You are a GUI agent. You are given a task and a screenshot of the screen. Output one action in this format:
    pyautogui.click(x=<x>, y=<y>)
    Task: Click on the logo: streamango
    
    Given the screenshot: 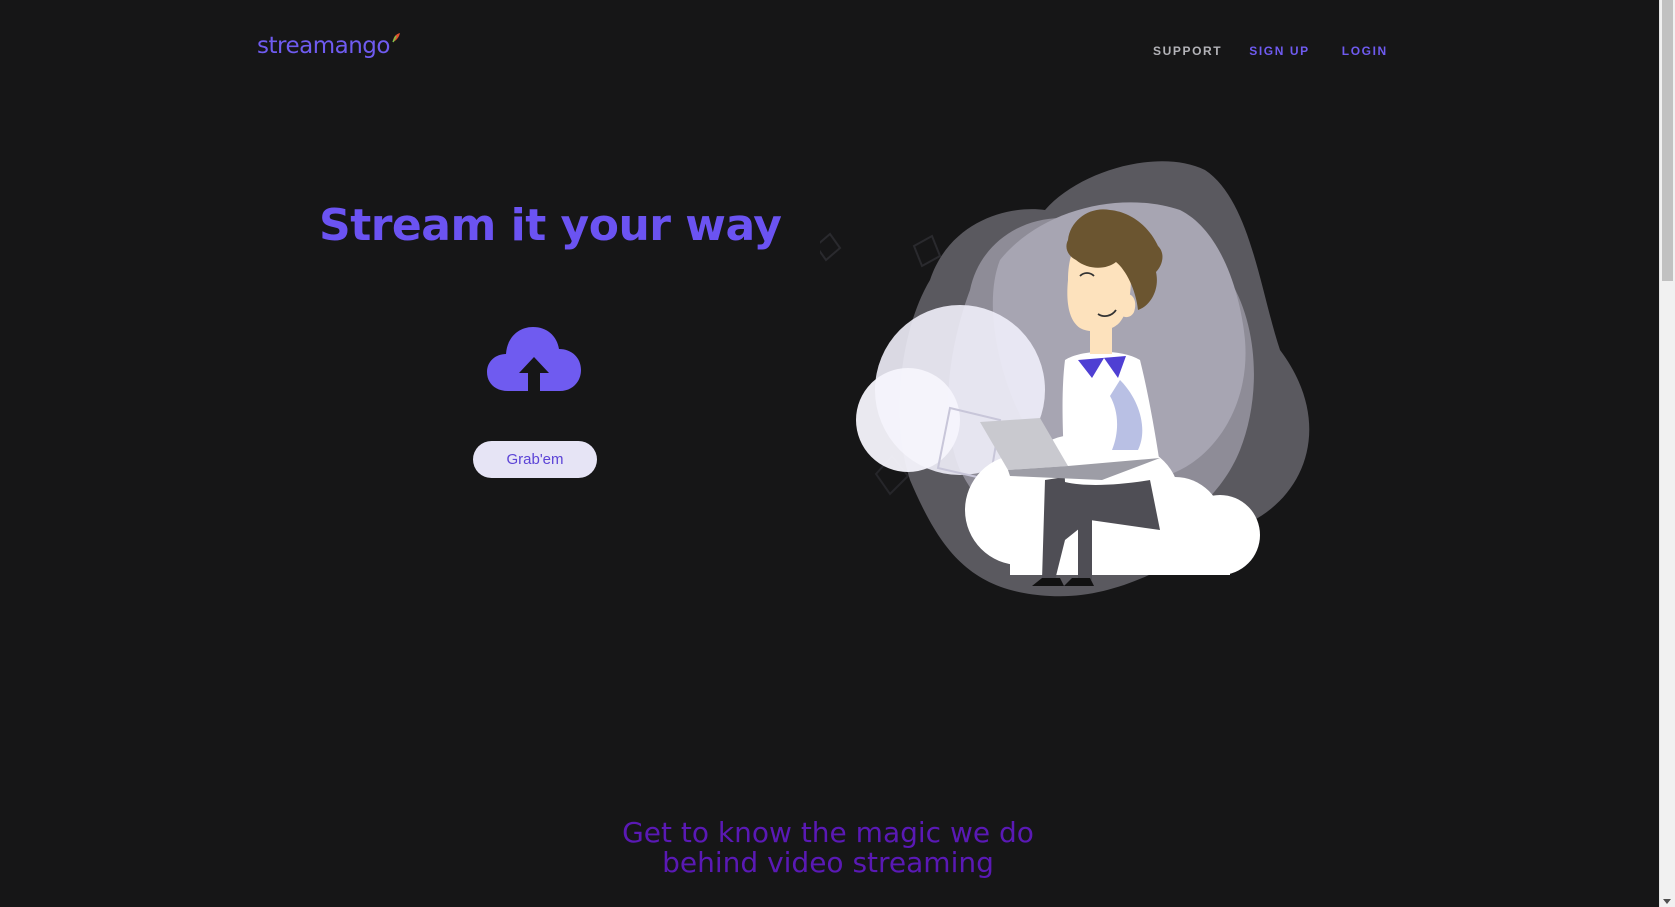 What is the action you would take?
    pyautogui.click(x=329, y=46)
    